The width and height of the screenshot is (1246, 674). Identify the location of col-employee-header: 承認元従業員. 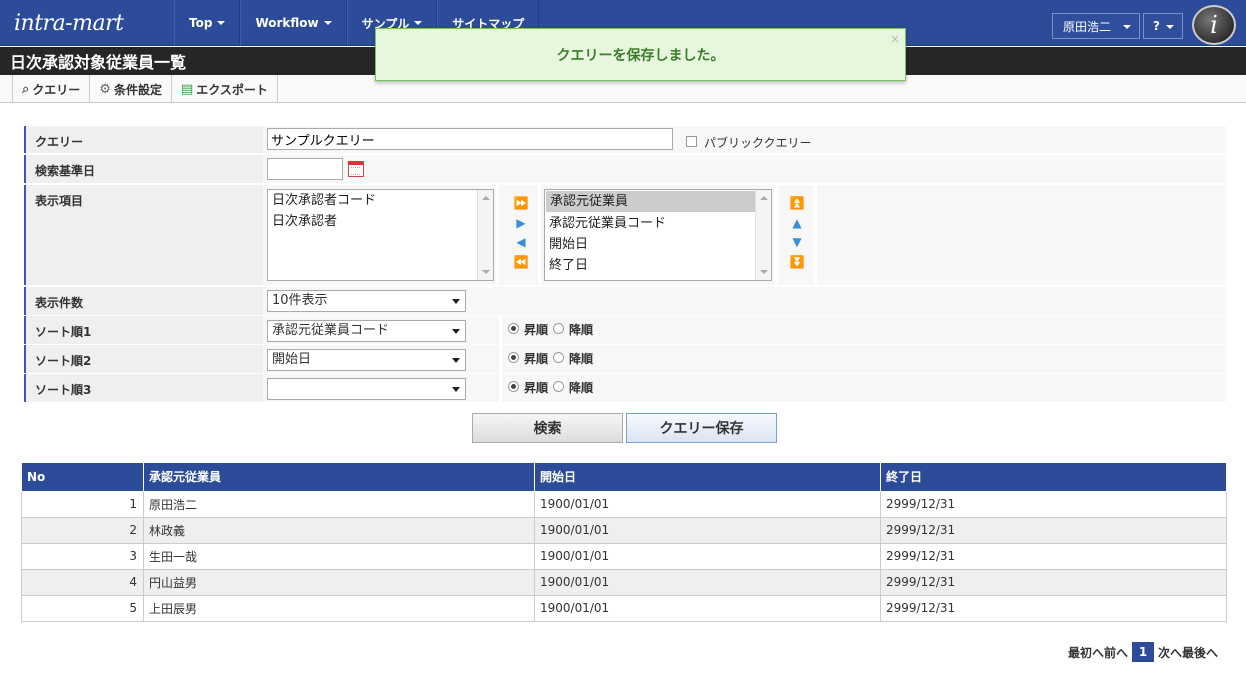
(339, 477).